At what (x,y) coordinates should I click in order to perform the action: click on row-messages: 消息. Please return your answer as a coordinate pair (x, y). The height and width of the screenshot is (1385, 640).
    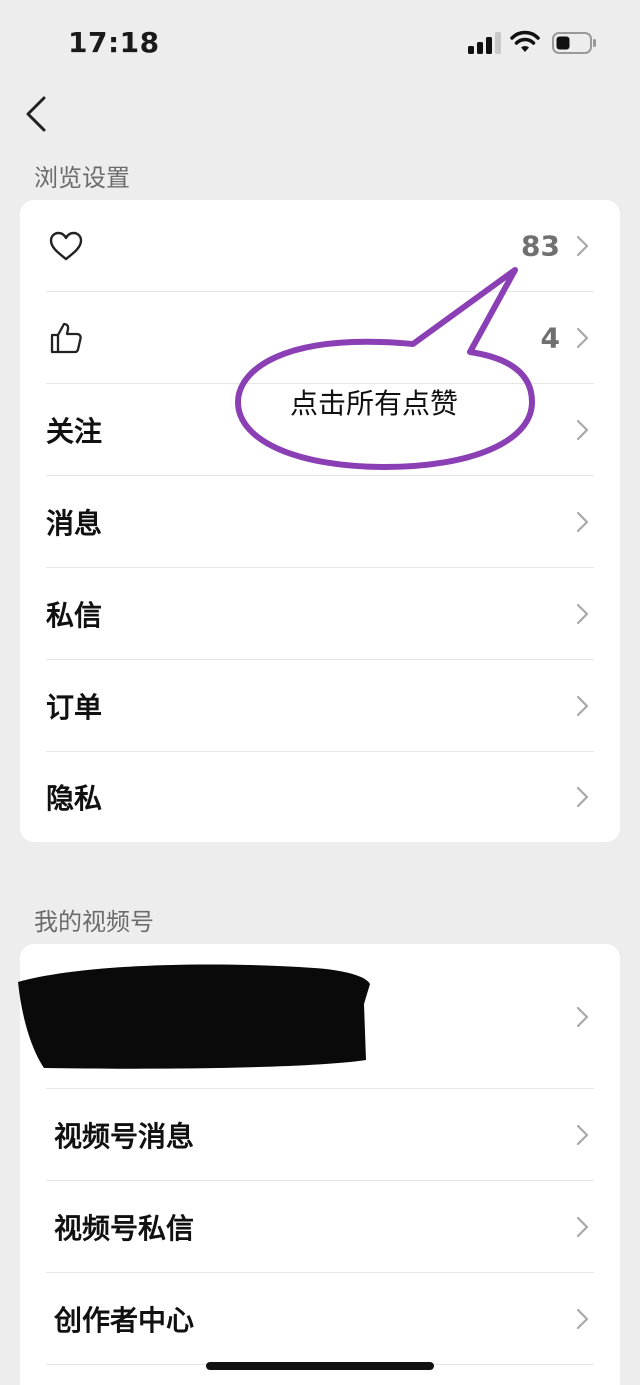
    Looking at the image, I should click on (320, 522).